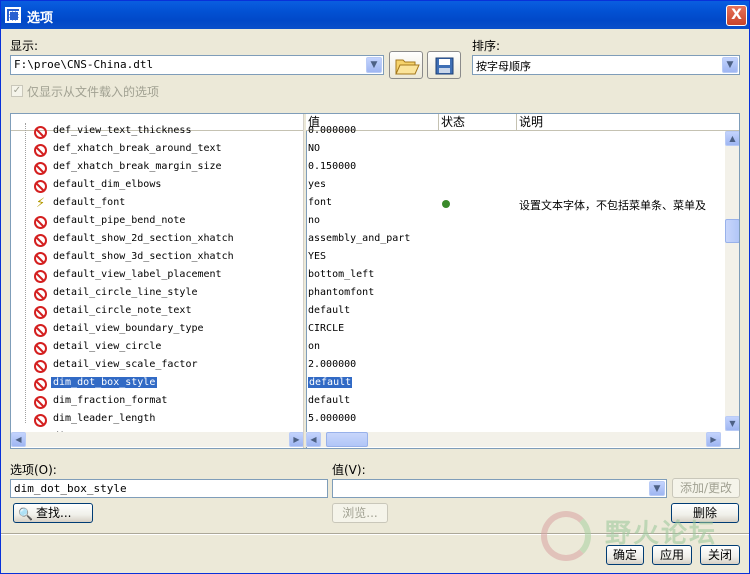 Image resolution: width=750 pixels, height=574 pixels. Describe the element at coordinates (157, 366) in the screenshot. I see `option-row: detail_view_scale_factor` at that location.